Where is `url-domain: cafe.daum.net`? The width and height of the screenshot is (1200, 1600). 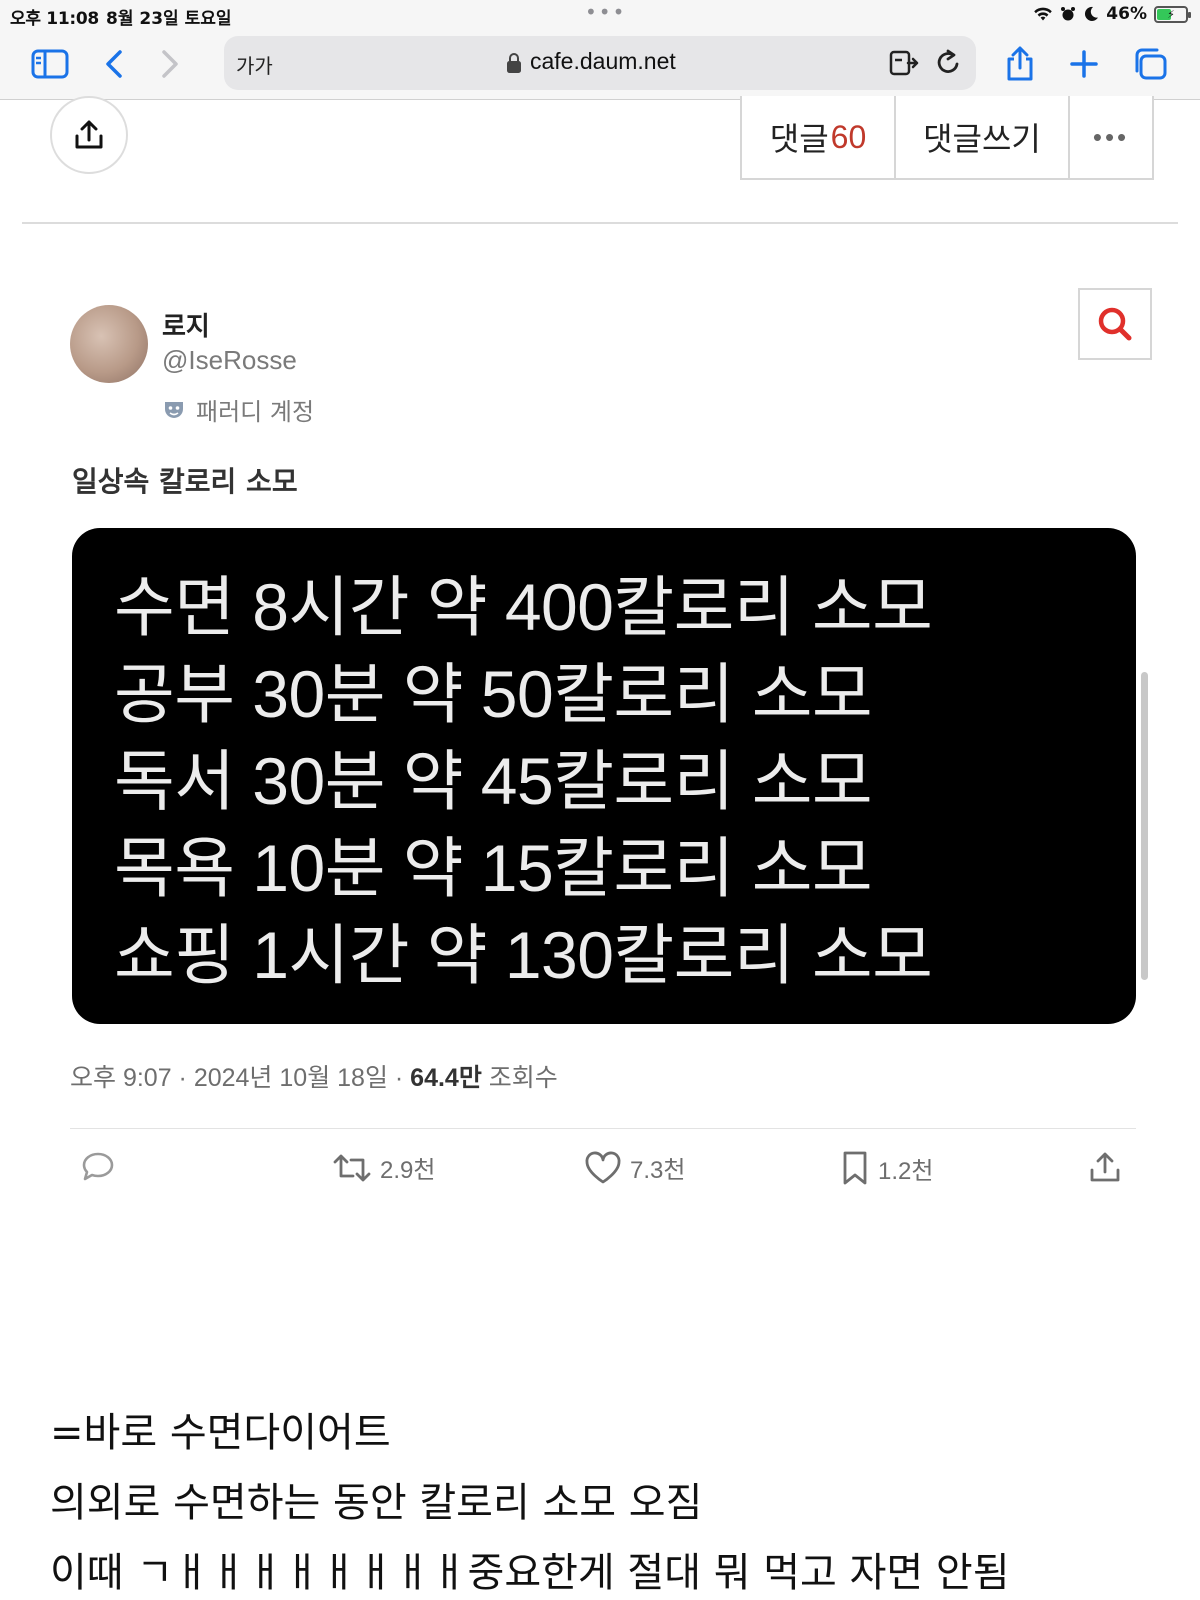 url-domain: cafe.daum.net is located at coordinates (603, 61).